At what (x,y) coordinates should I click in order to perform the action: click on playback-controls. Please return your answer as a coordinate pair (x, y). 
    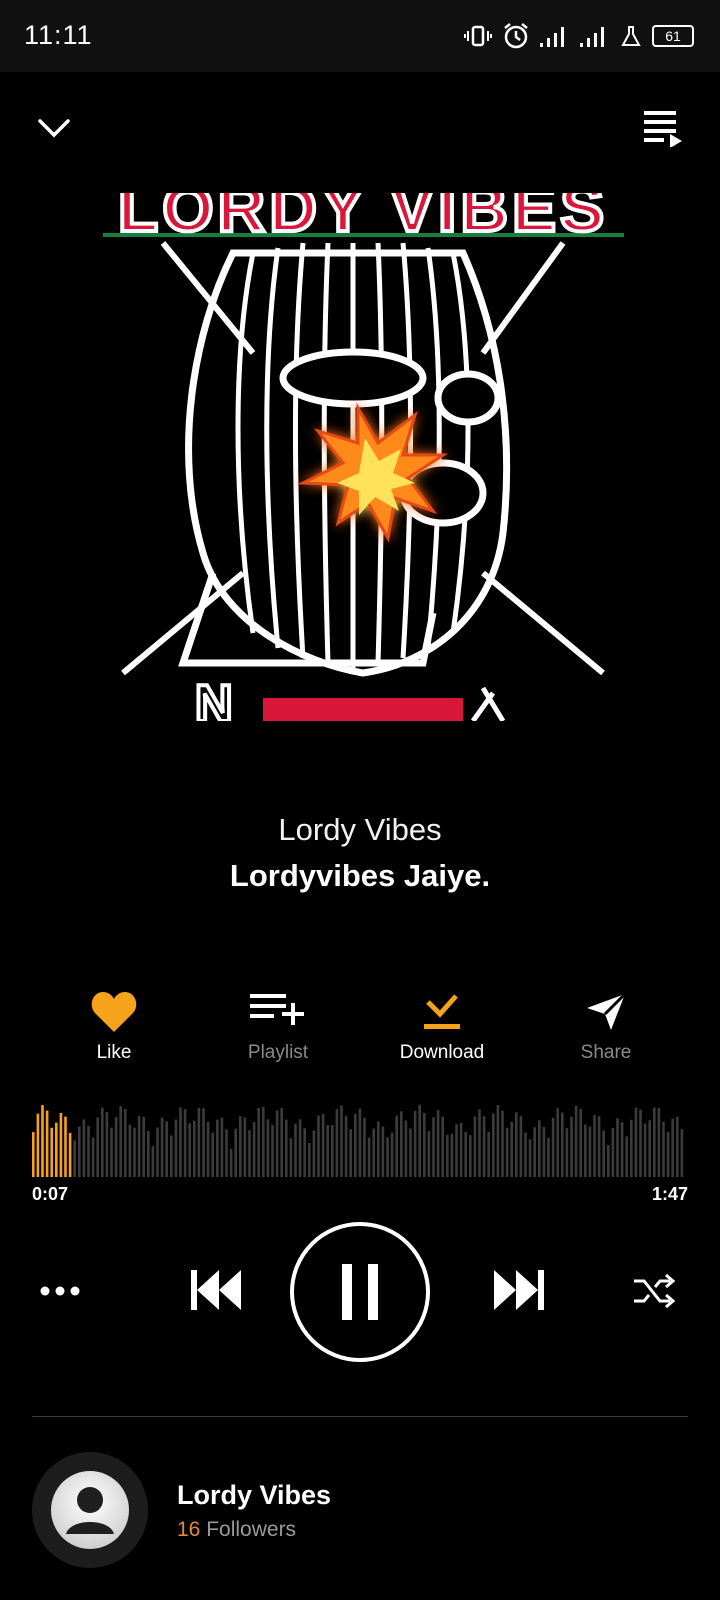
    Looking at the image, I should click on (360, 1297).